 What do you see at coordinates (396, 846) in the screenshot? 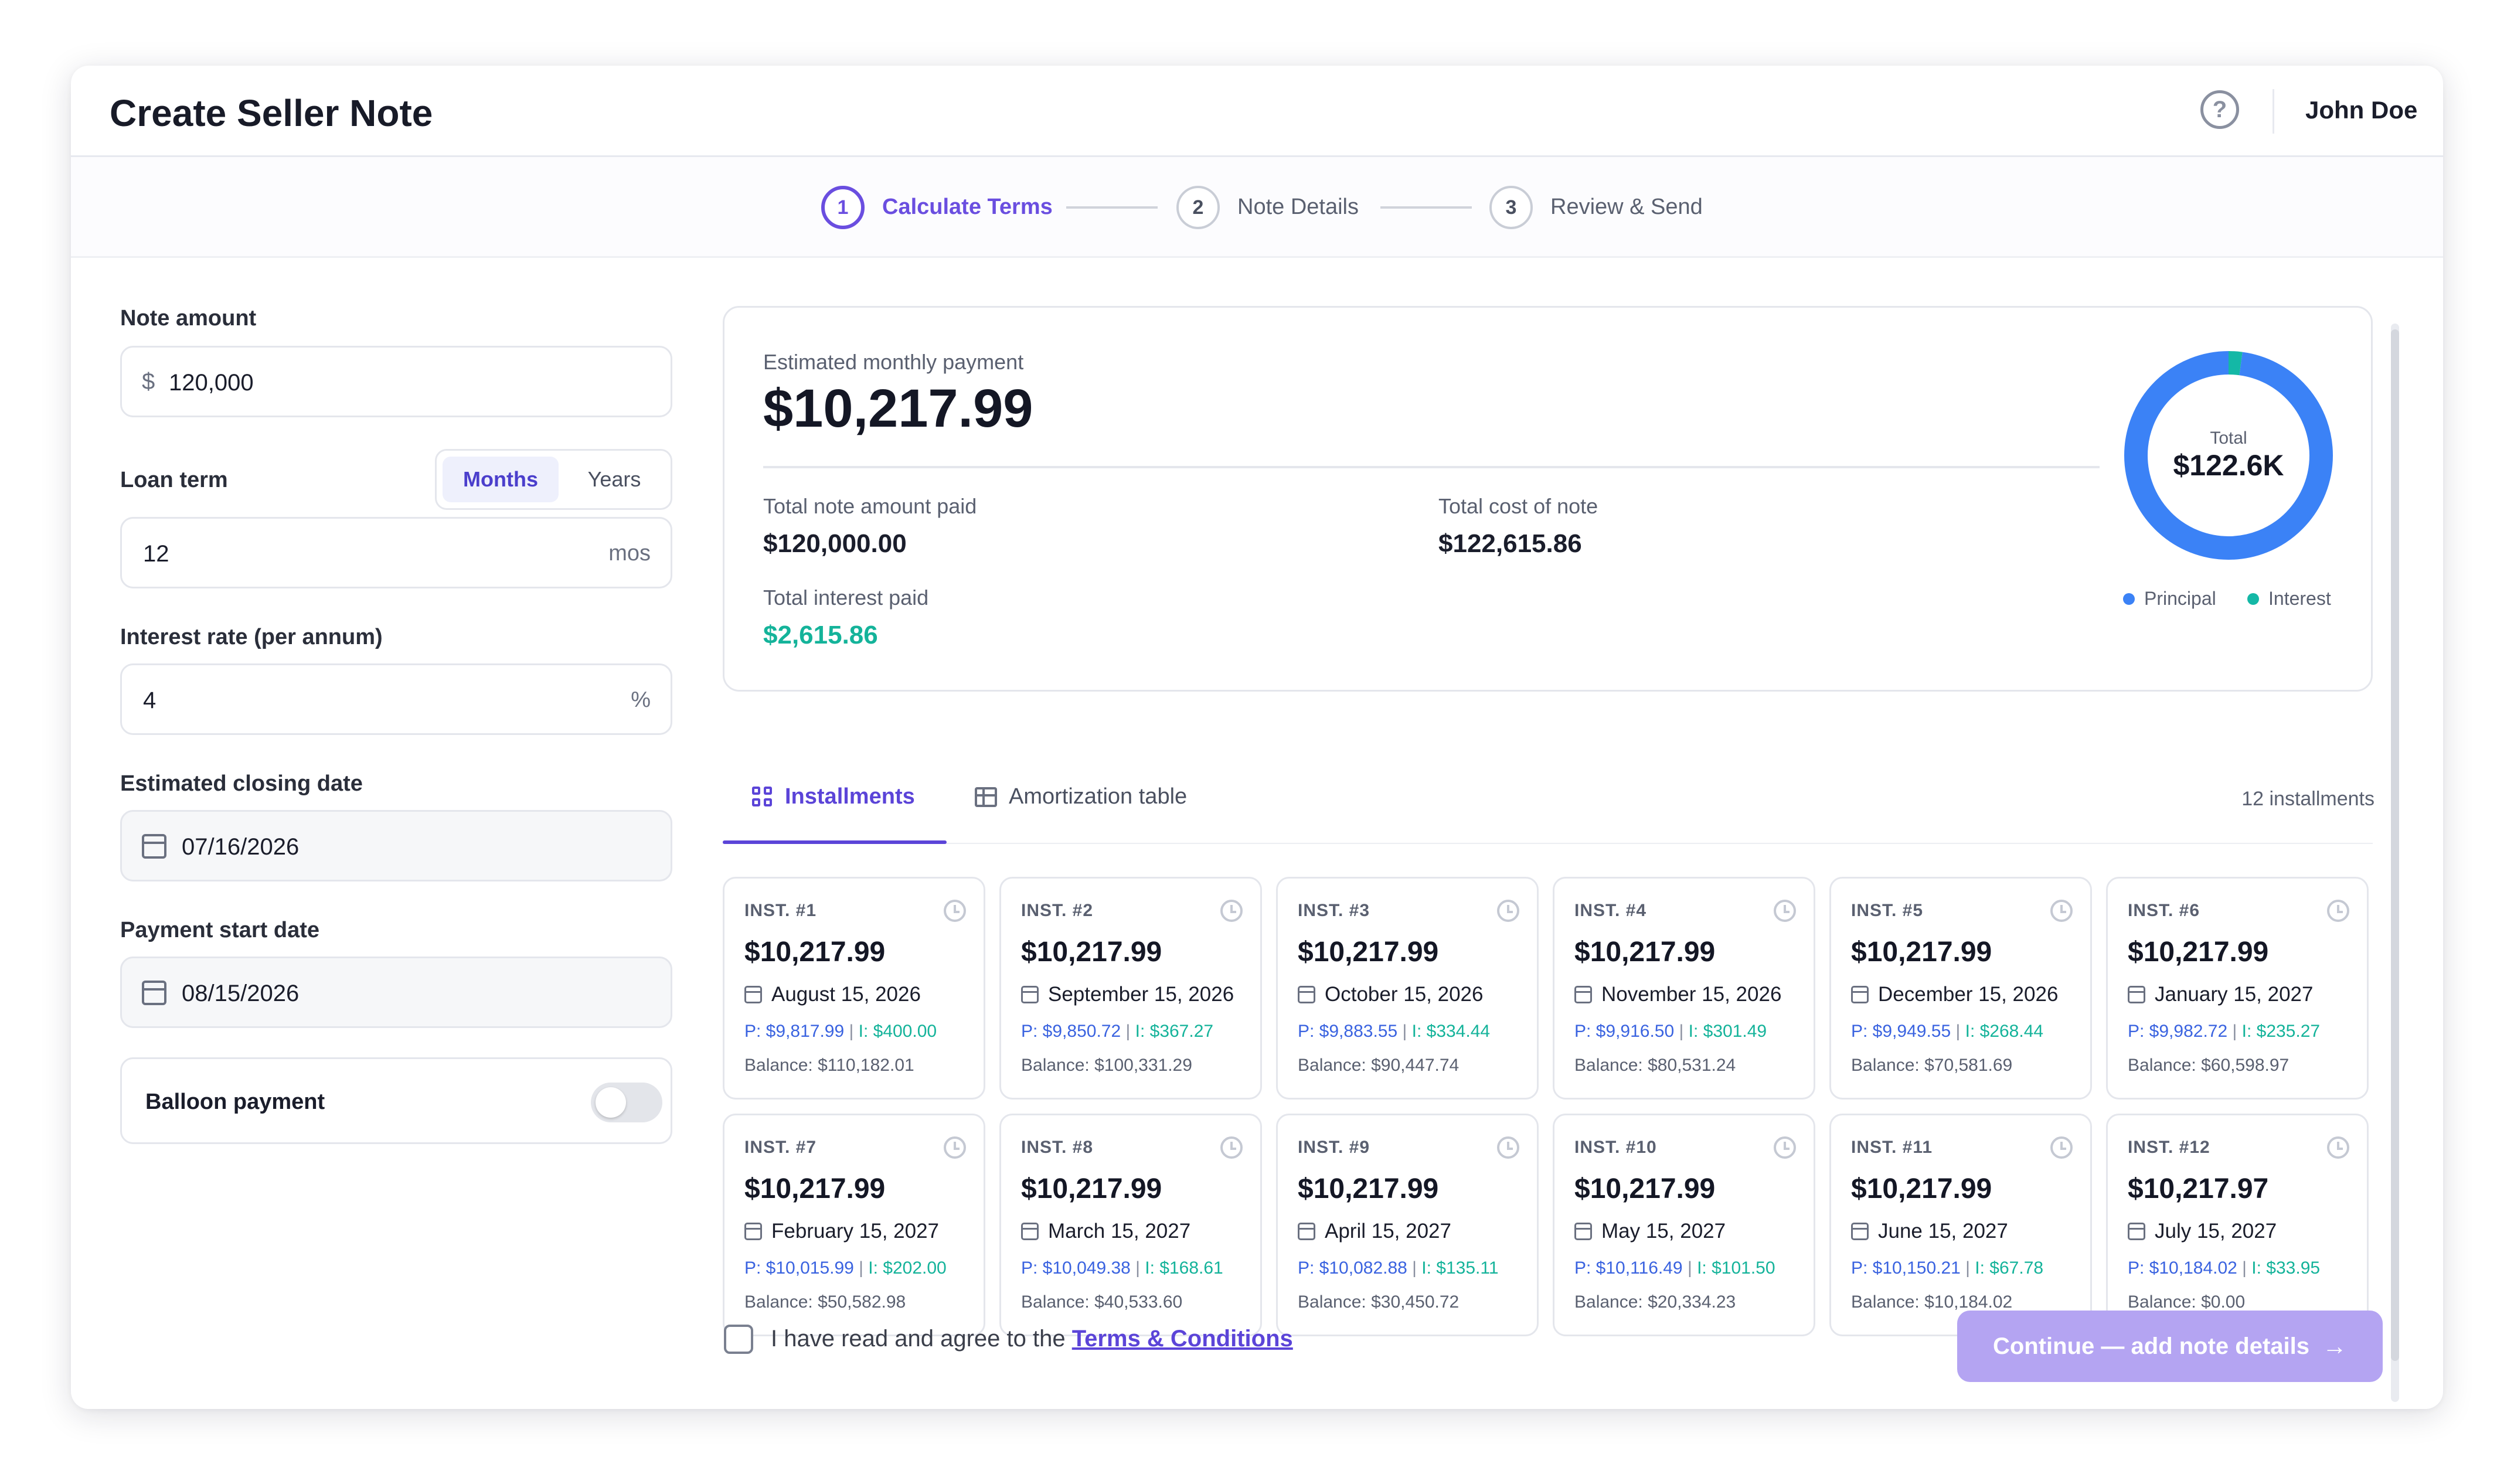
I see `closing-date-field: 07/16/2026` at bounding box center [396, 846].